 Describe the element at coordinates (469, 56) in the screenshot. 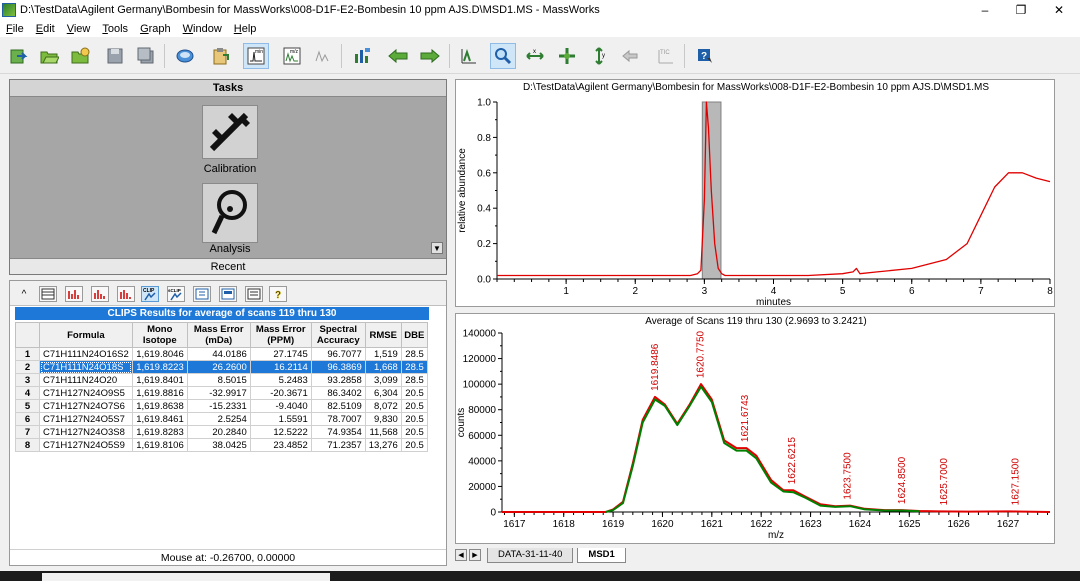

I see `peak-pick-icon` at that location.